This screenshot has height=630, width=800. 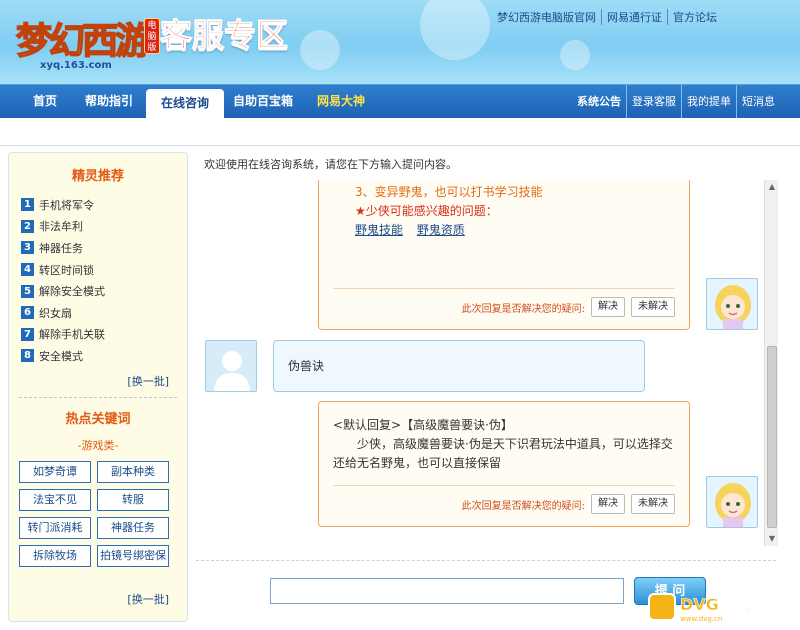 I want to click on tip-label: 手机将军令, so click(x=66, y=205).